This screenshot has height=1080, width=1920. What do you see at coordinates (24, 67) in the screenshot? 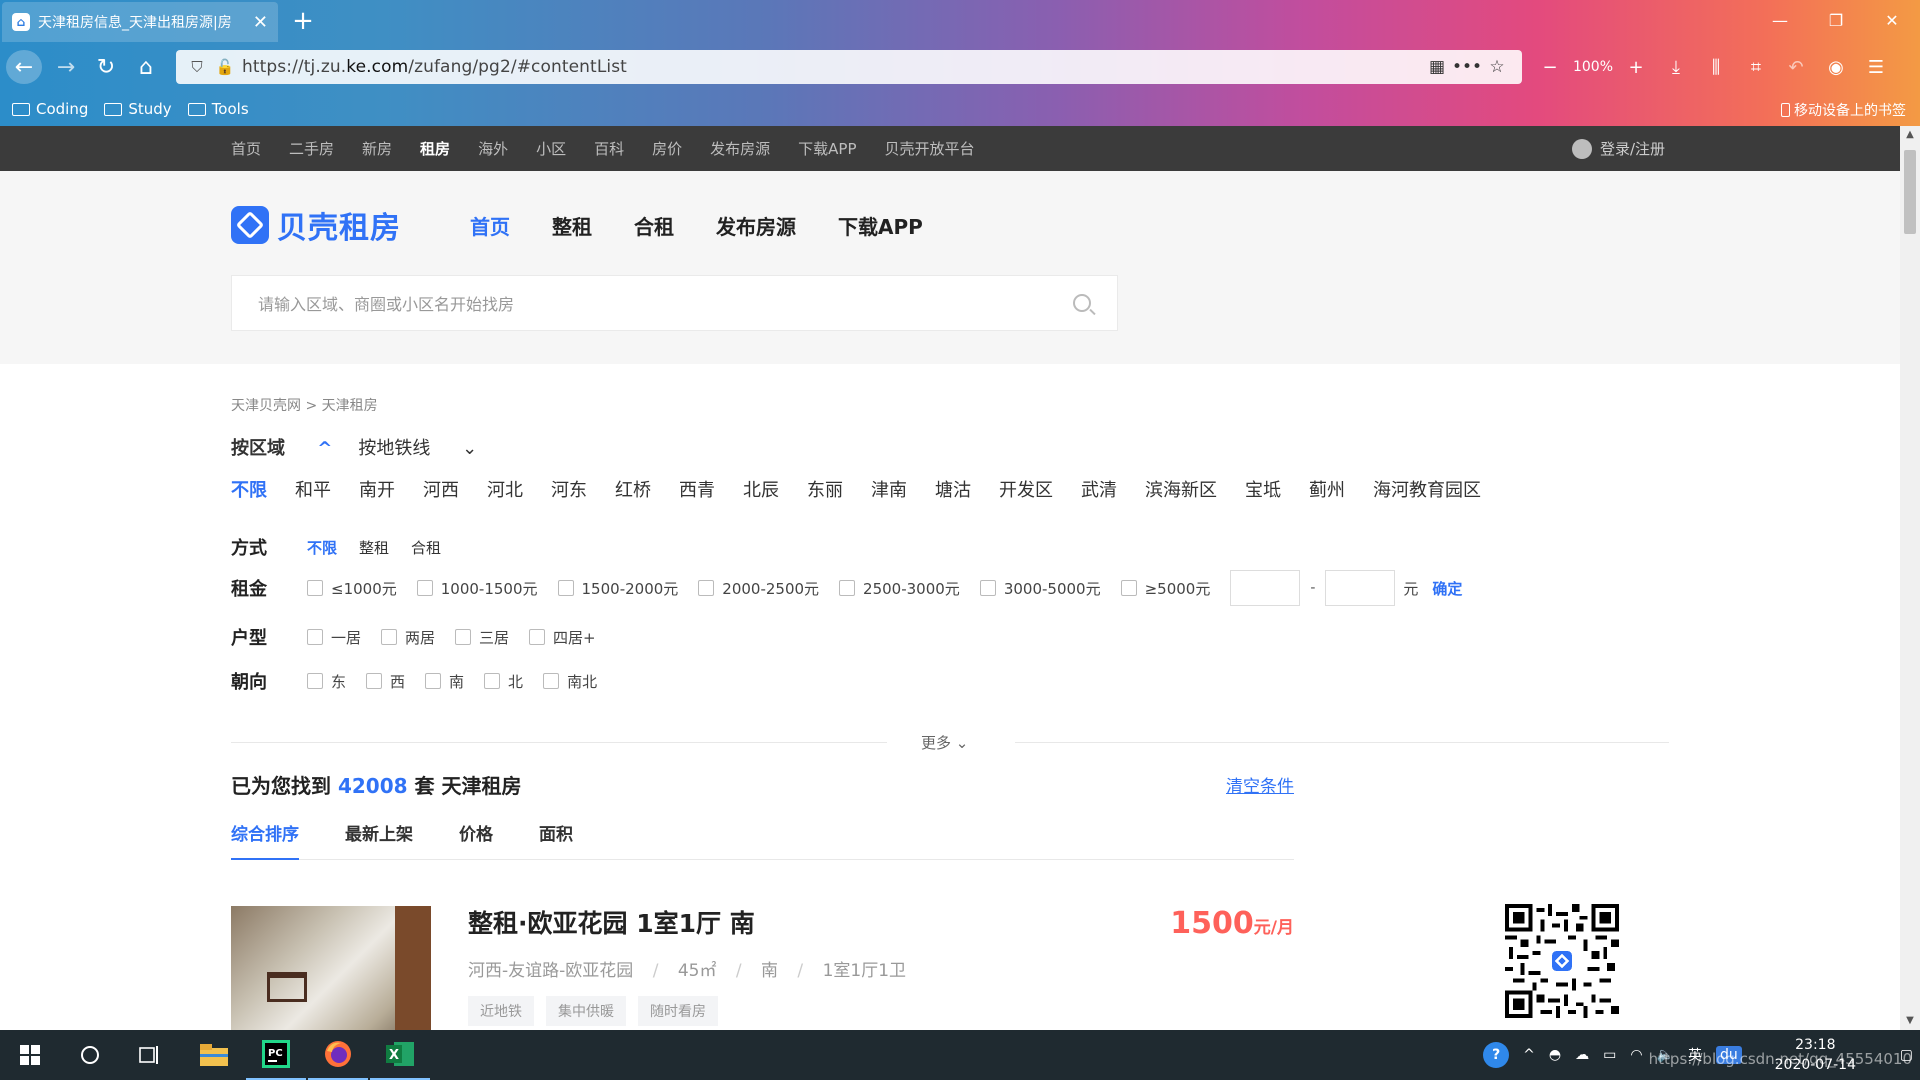
I see `back-button: ←` at bounding box center [24, 67].